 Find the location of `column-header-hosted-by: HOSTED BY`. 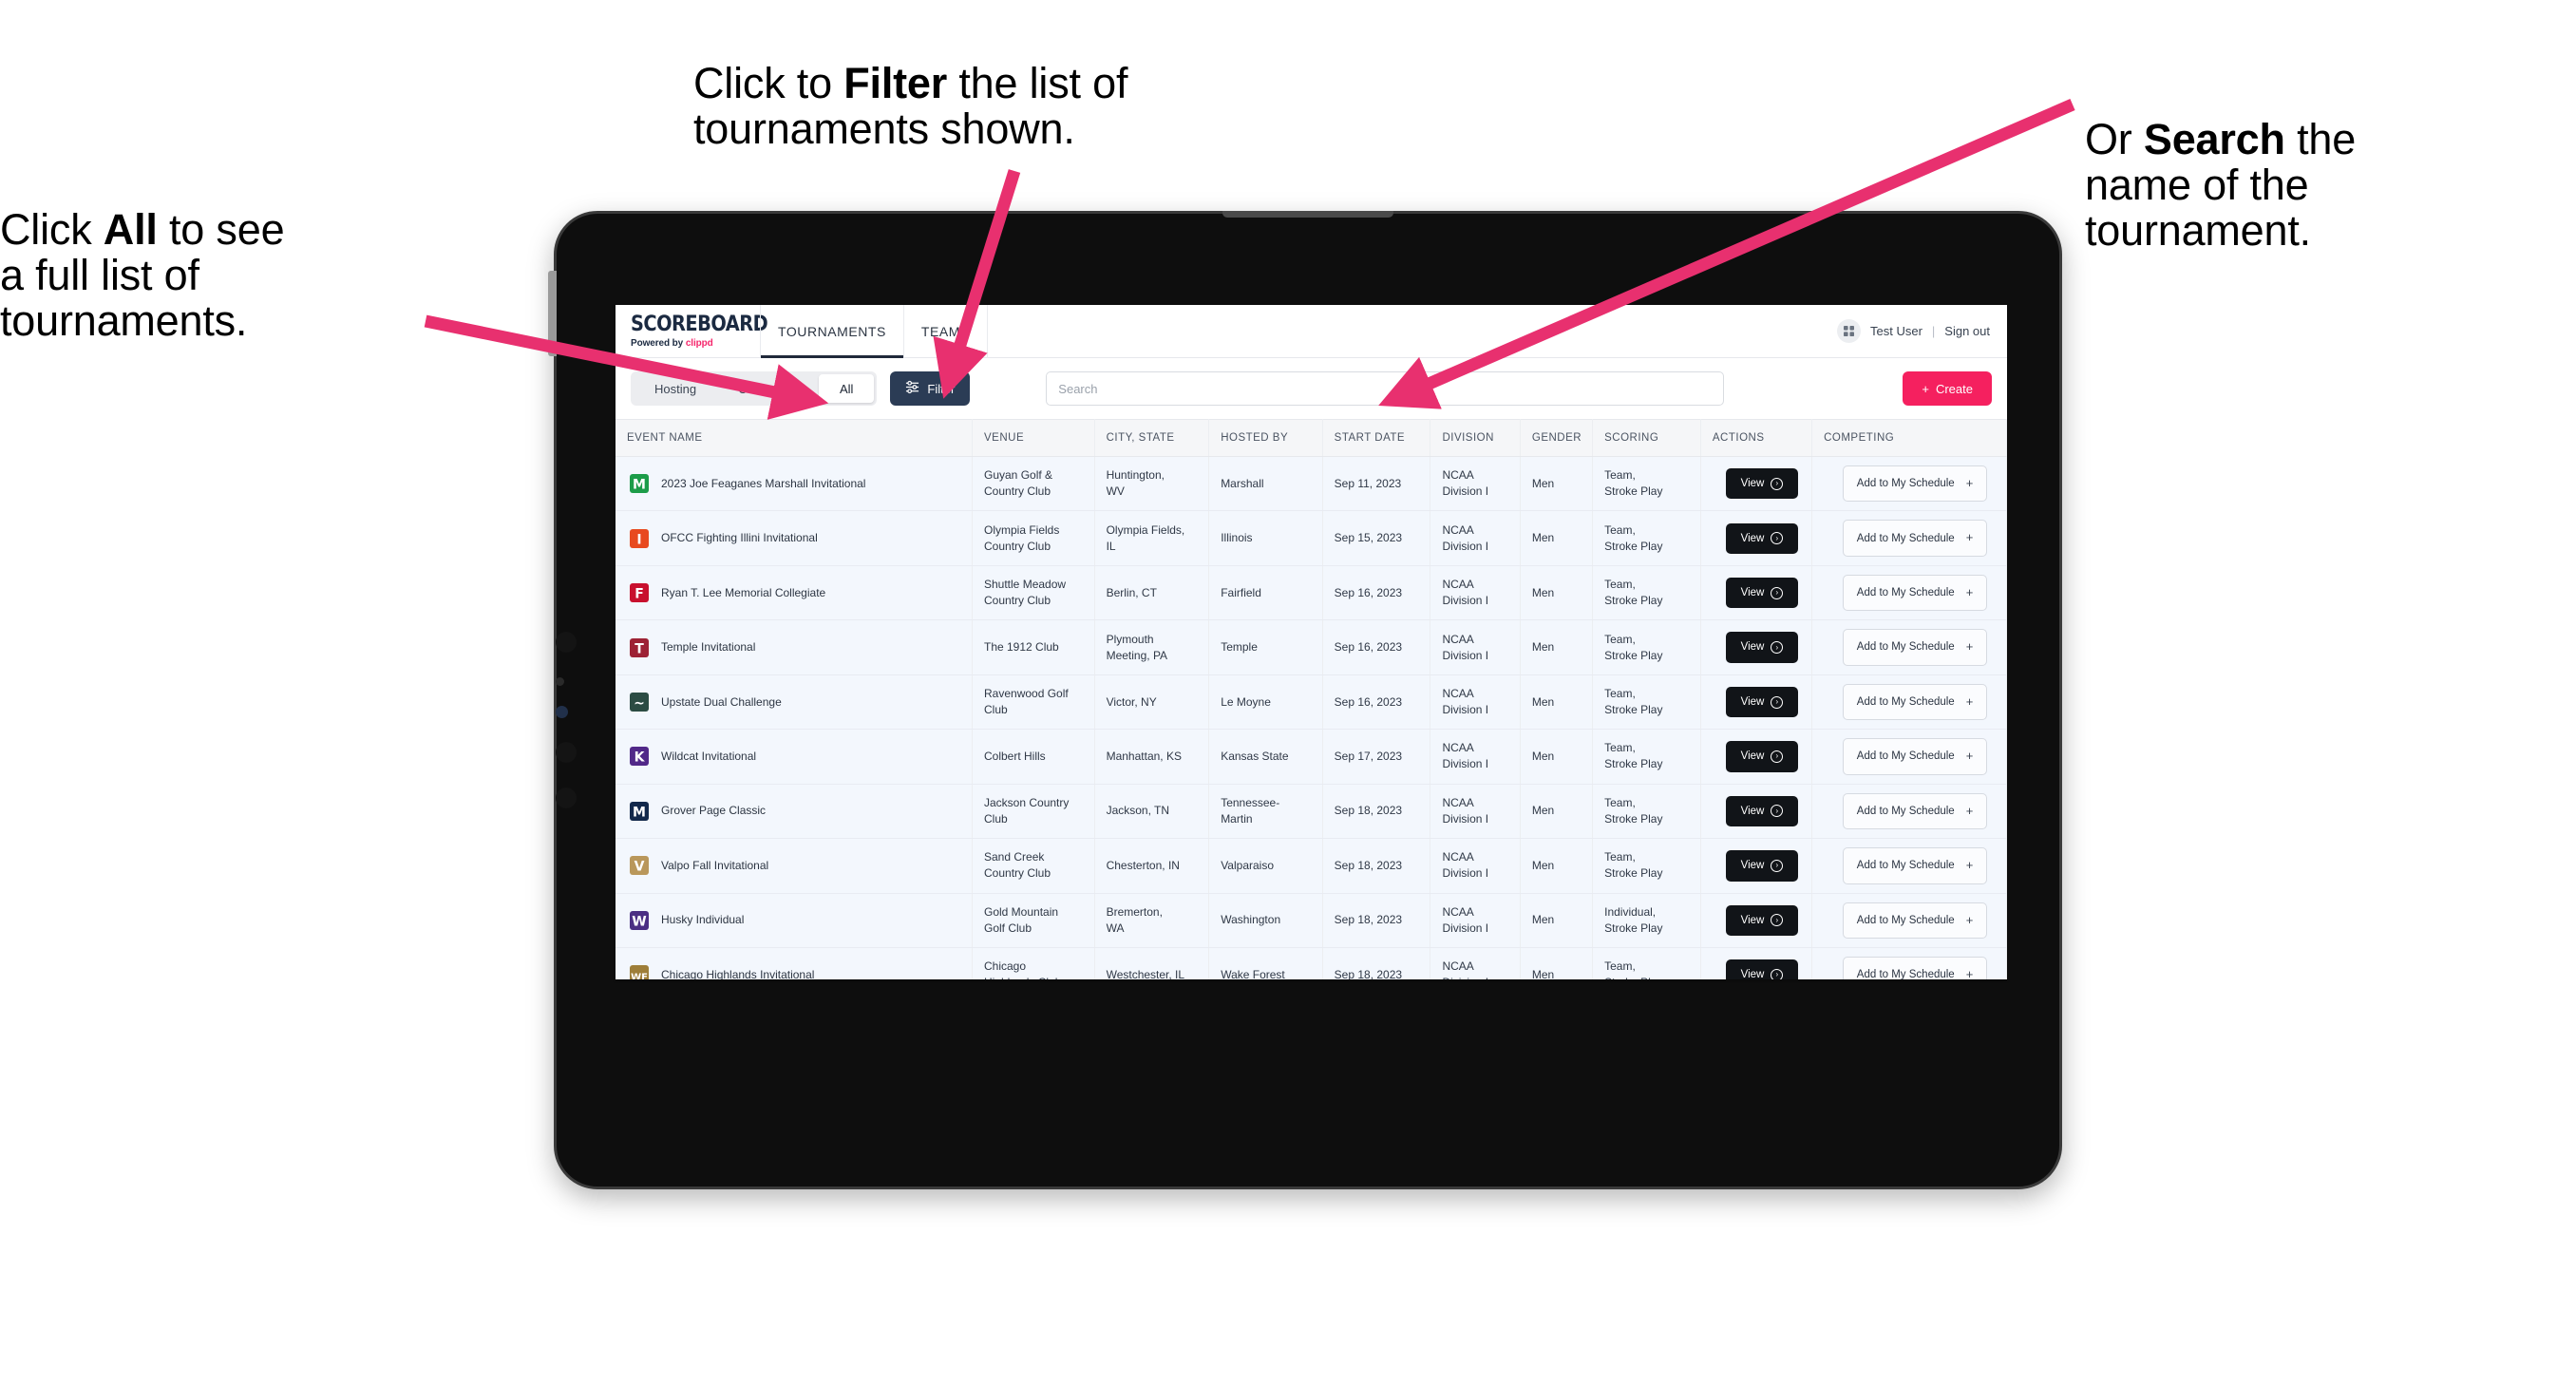

column-header-hosted-by: HOSTED BY is located at coordinates (1265, 438).